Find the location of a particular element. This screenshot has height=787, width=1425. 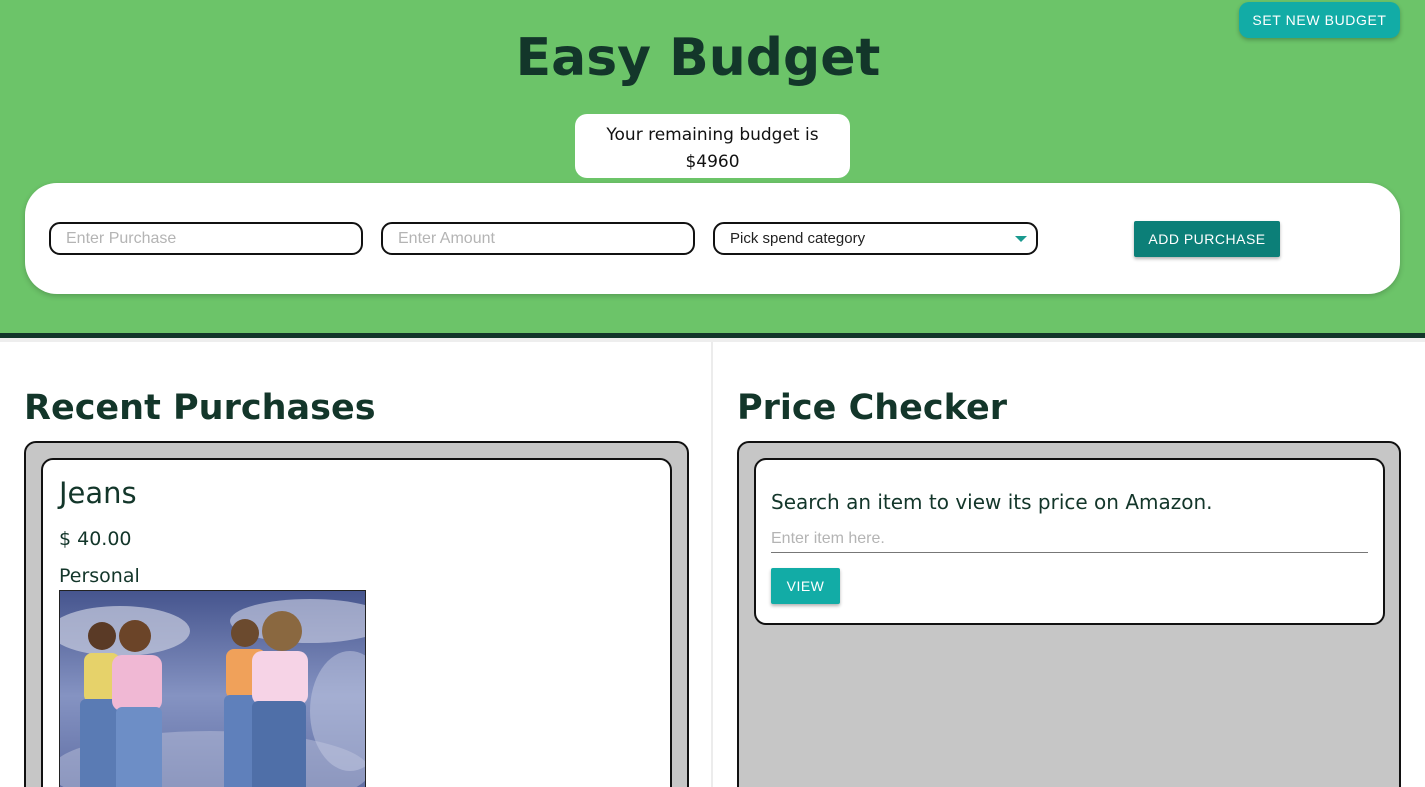

jeans-photo is located at coordinates (212, 689).